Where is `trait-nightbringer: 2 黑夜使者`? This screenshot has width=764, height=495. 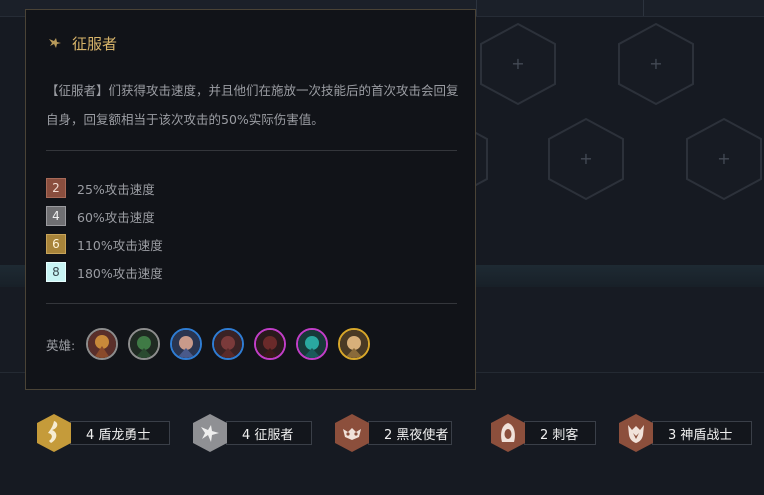 trait-nightbringer: 2 黑夜使者 is located at coordinates (393, 433).